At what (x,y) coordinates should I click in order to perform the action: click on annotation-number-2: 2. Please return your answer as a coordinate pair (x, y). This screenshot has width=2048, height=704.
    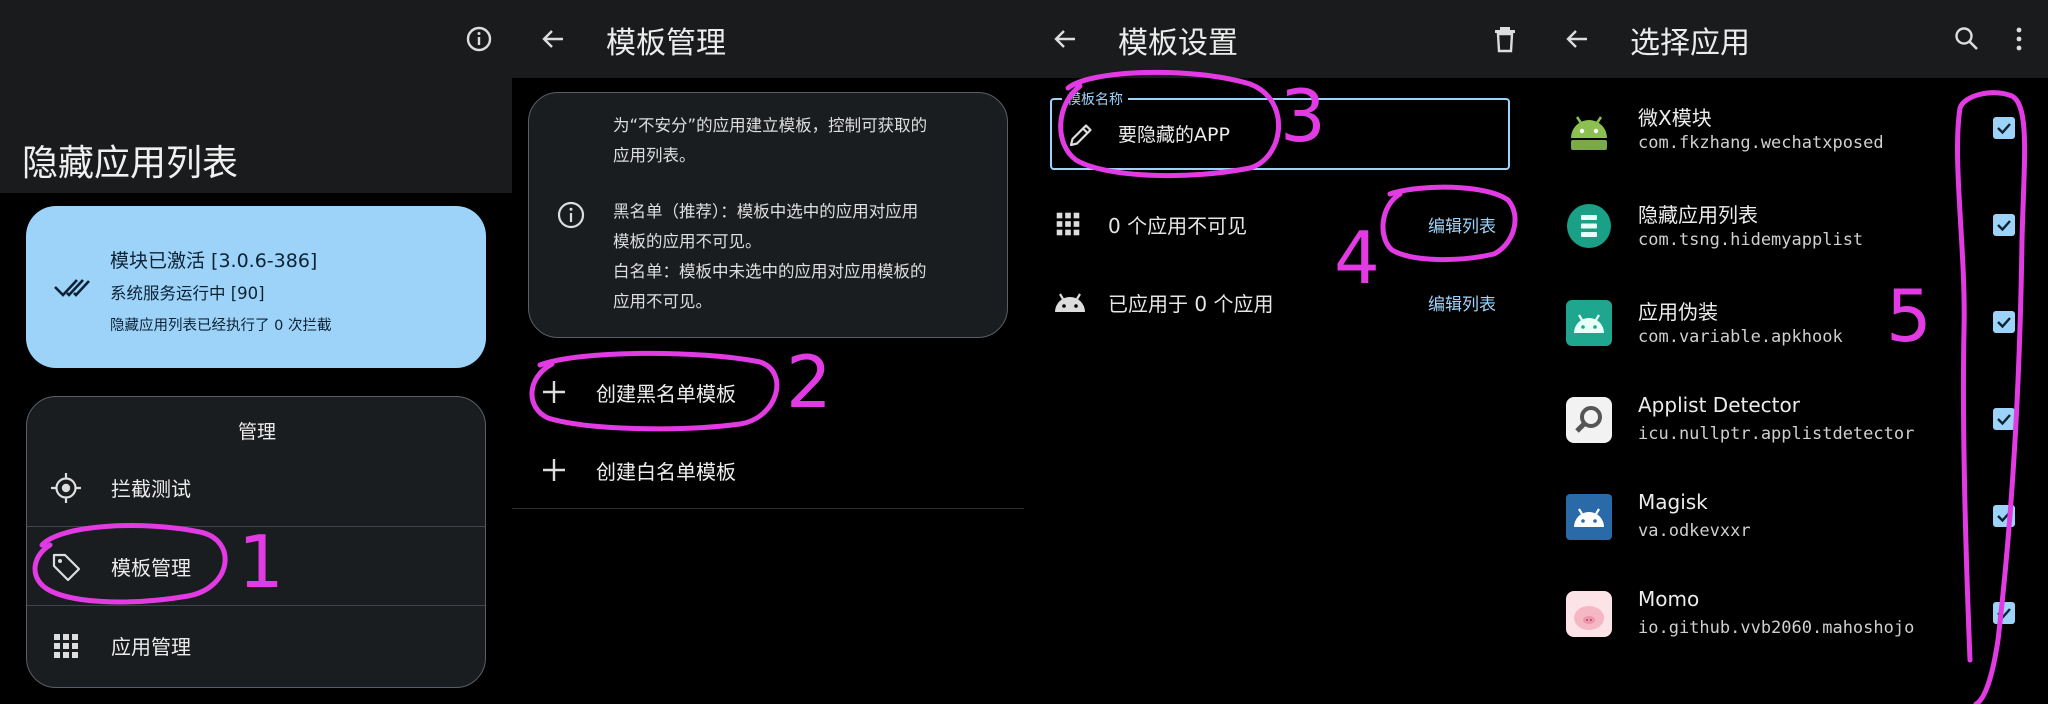
    Looking at the image, I should click on (809, 382).